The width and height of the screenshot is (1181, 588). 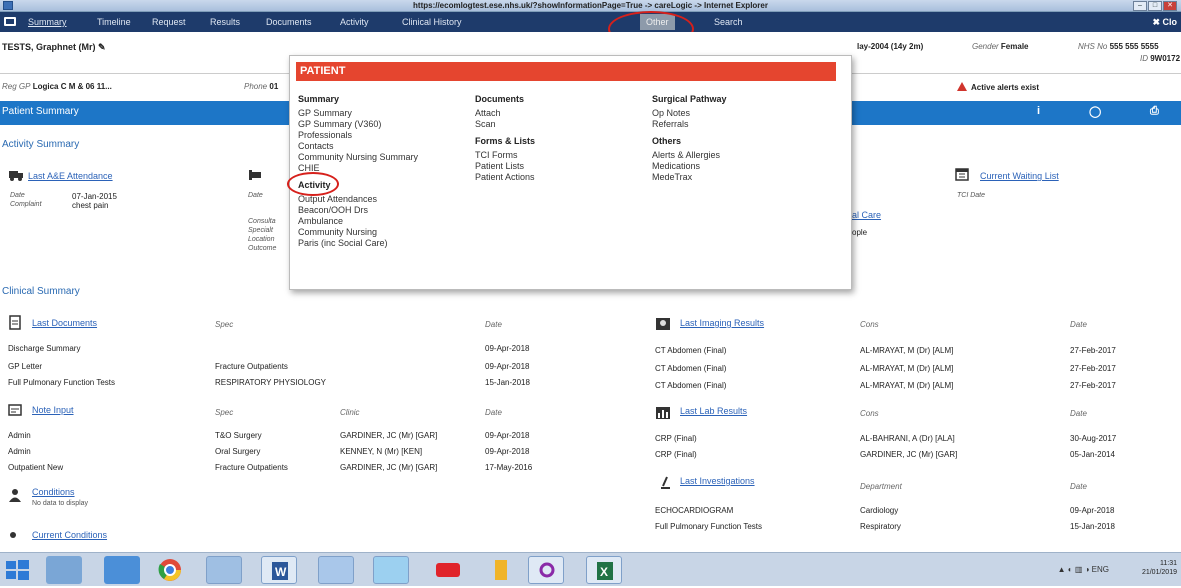 I want to click on xray-icon, so click(x=662, y=324).